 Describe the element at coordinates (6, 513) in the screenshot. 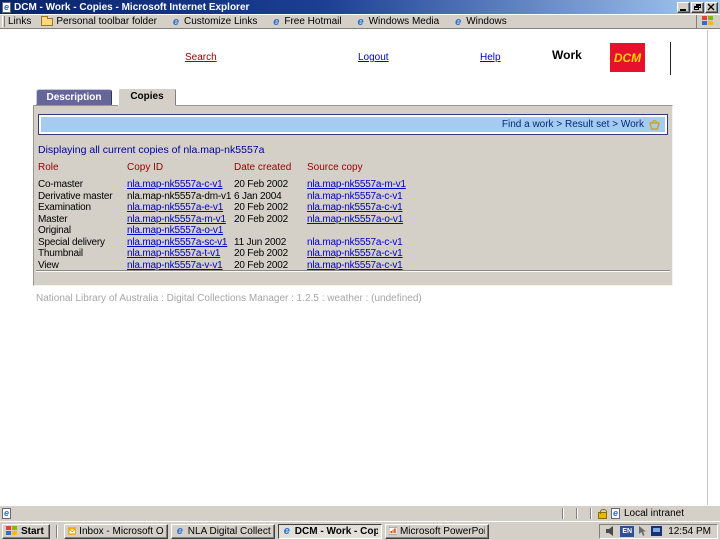

I see `status-page-icon` at that location.